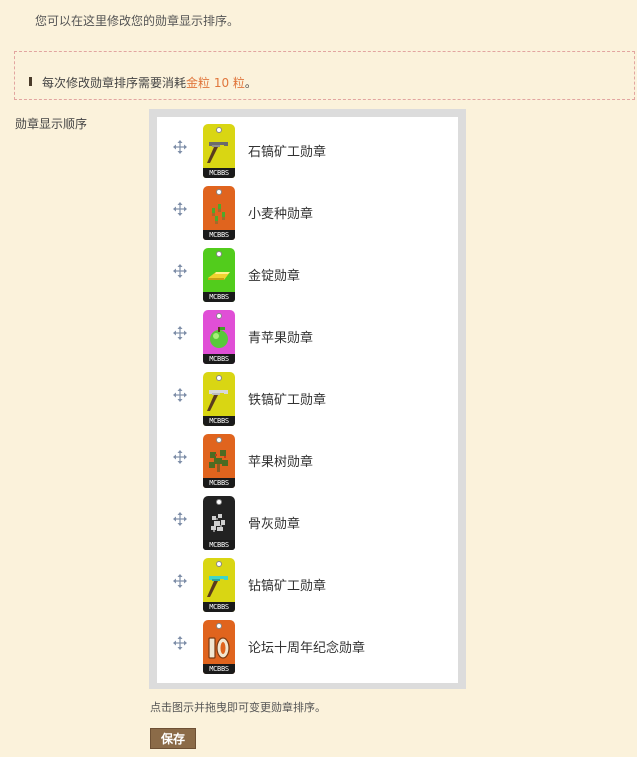  I want to click on medal-name: 铁镐矿工勋章, so click(287, 400).